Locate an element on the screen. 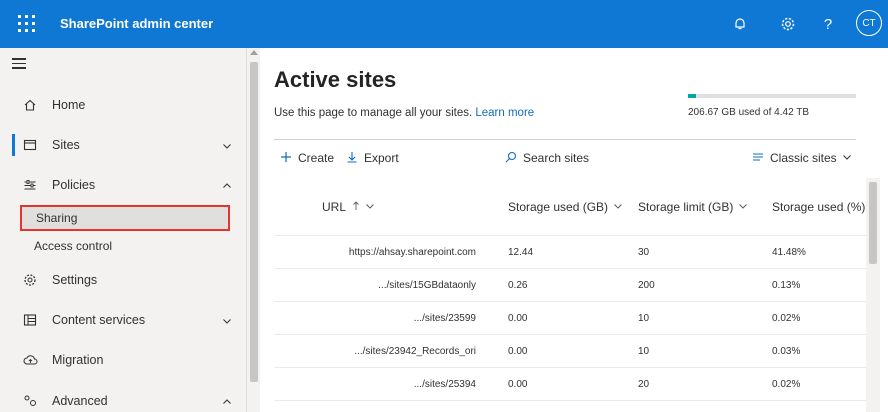  app-title: SharePoint admin center is located at coordinates (136, 24).